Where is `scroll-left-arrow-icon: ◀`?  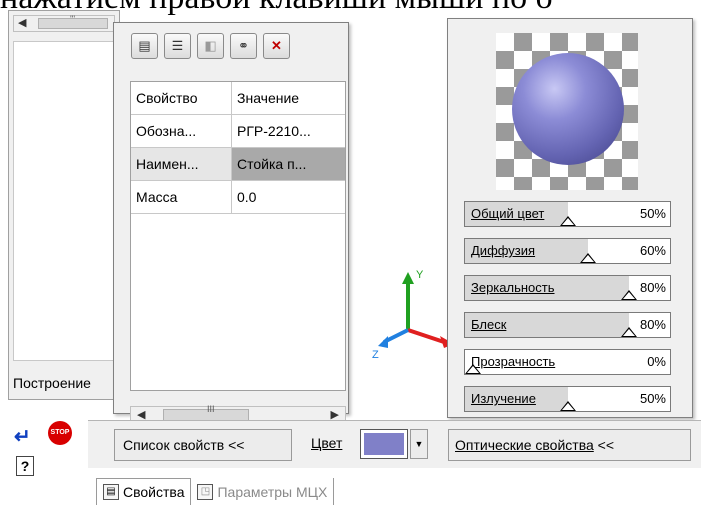
scroll-left-arrow-icon: ◀ is located at coordinates (22, 23).